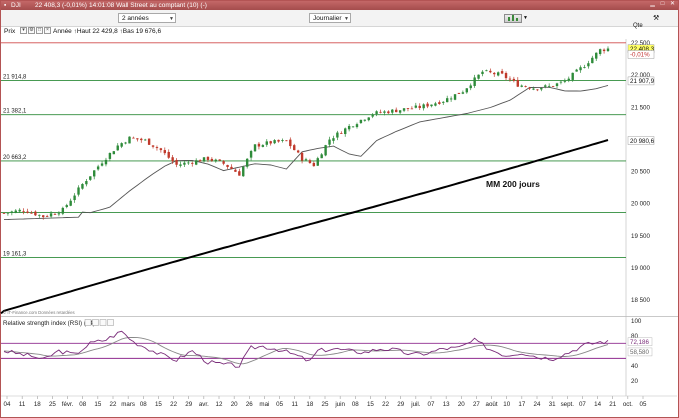 This screenshot has height=418, width=679. Describe the element at coordinates (568, 404) in the screenshot. I see `x-tick-label: sept.` at that location.